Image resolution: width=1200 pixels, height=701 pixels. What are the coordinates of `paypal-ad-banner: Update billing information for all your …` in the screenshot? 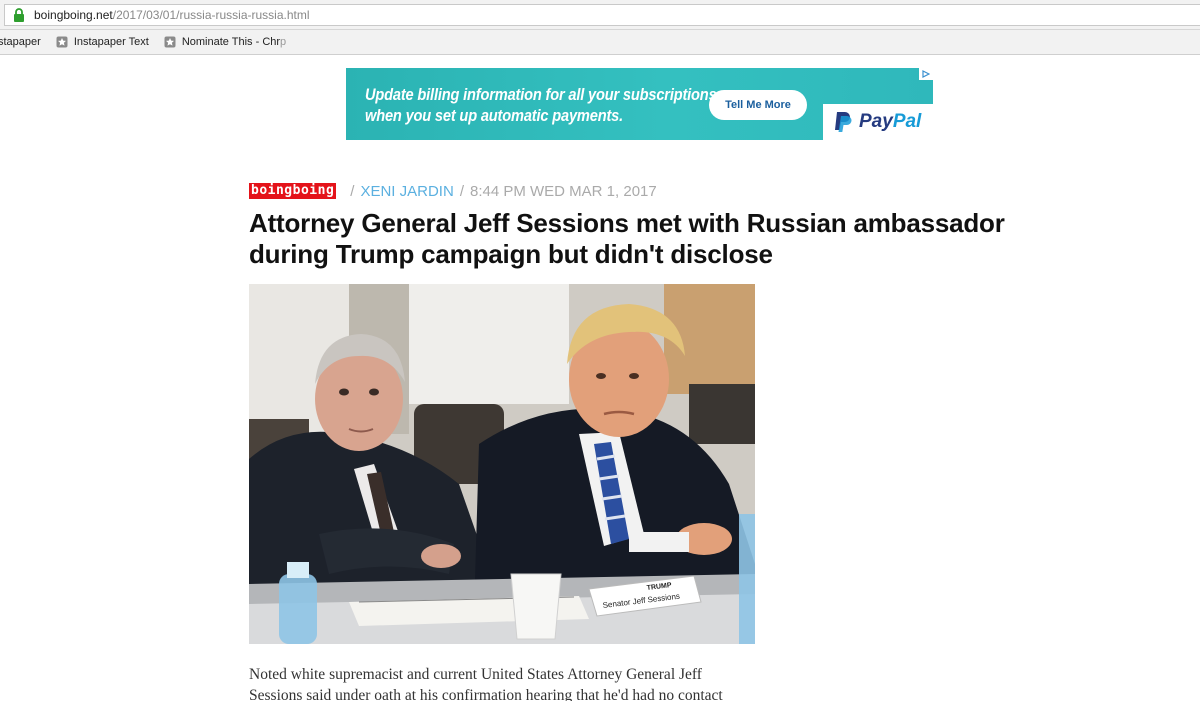 It's located at (639, 104).